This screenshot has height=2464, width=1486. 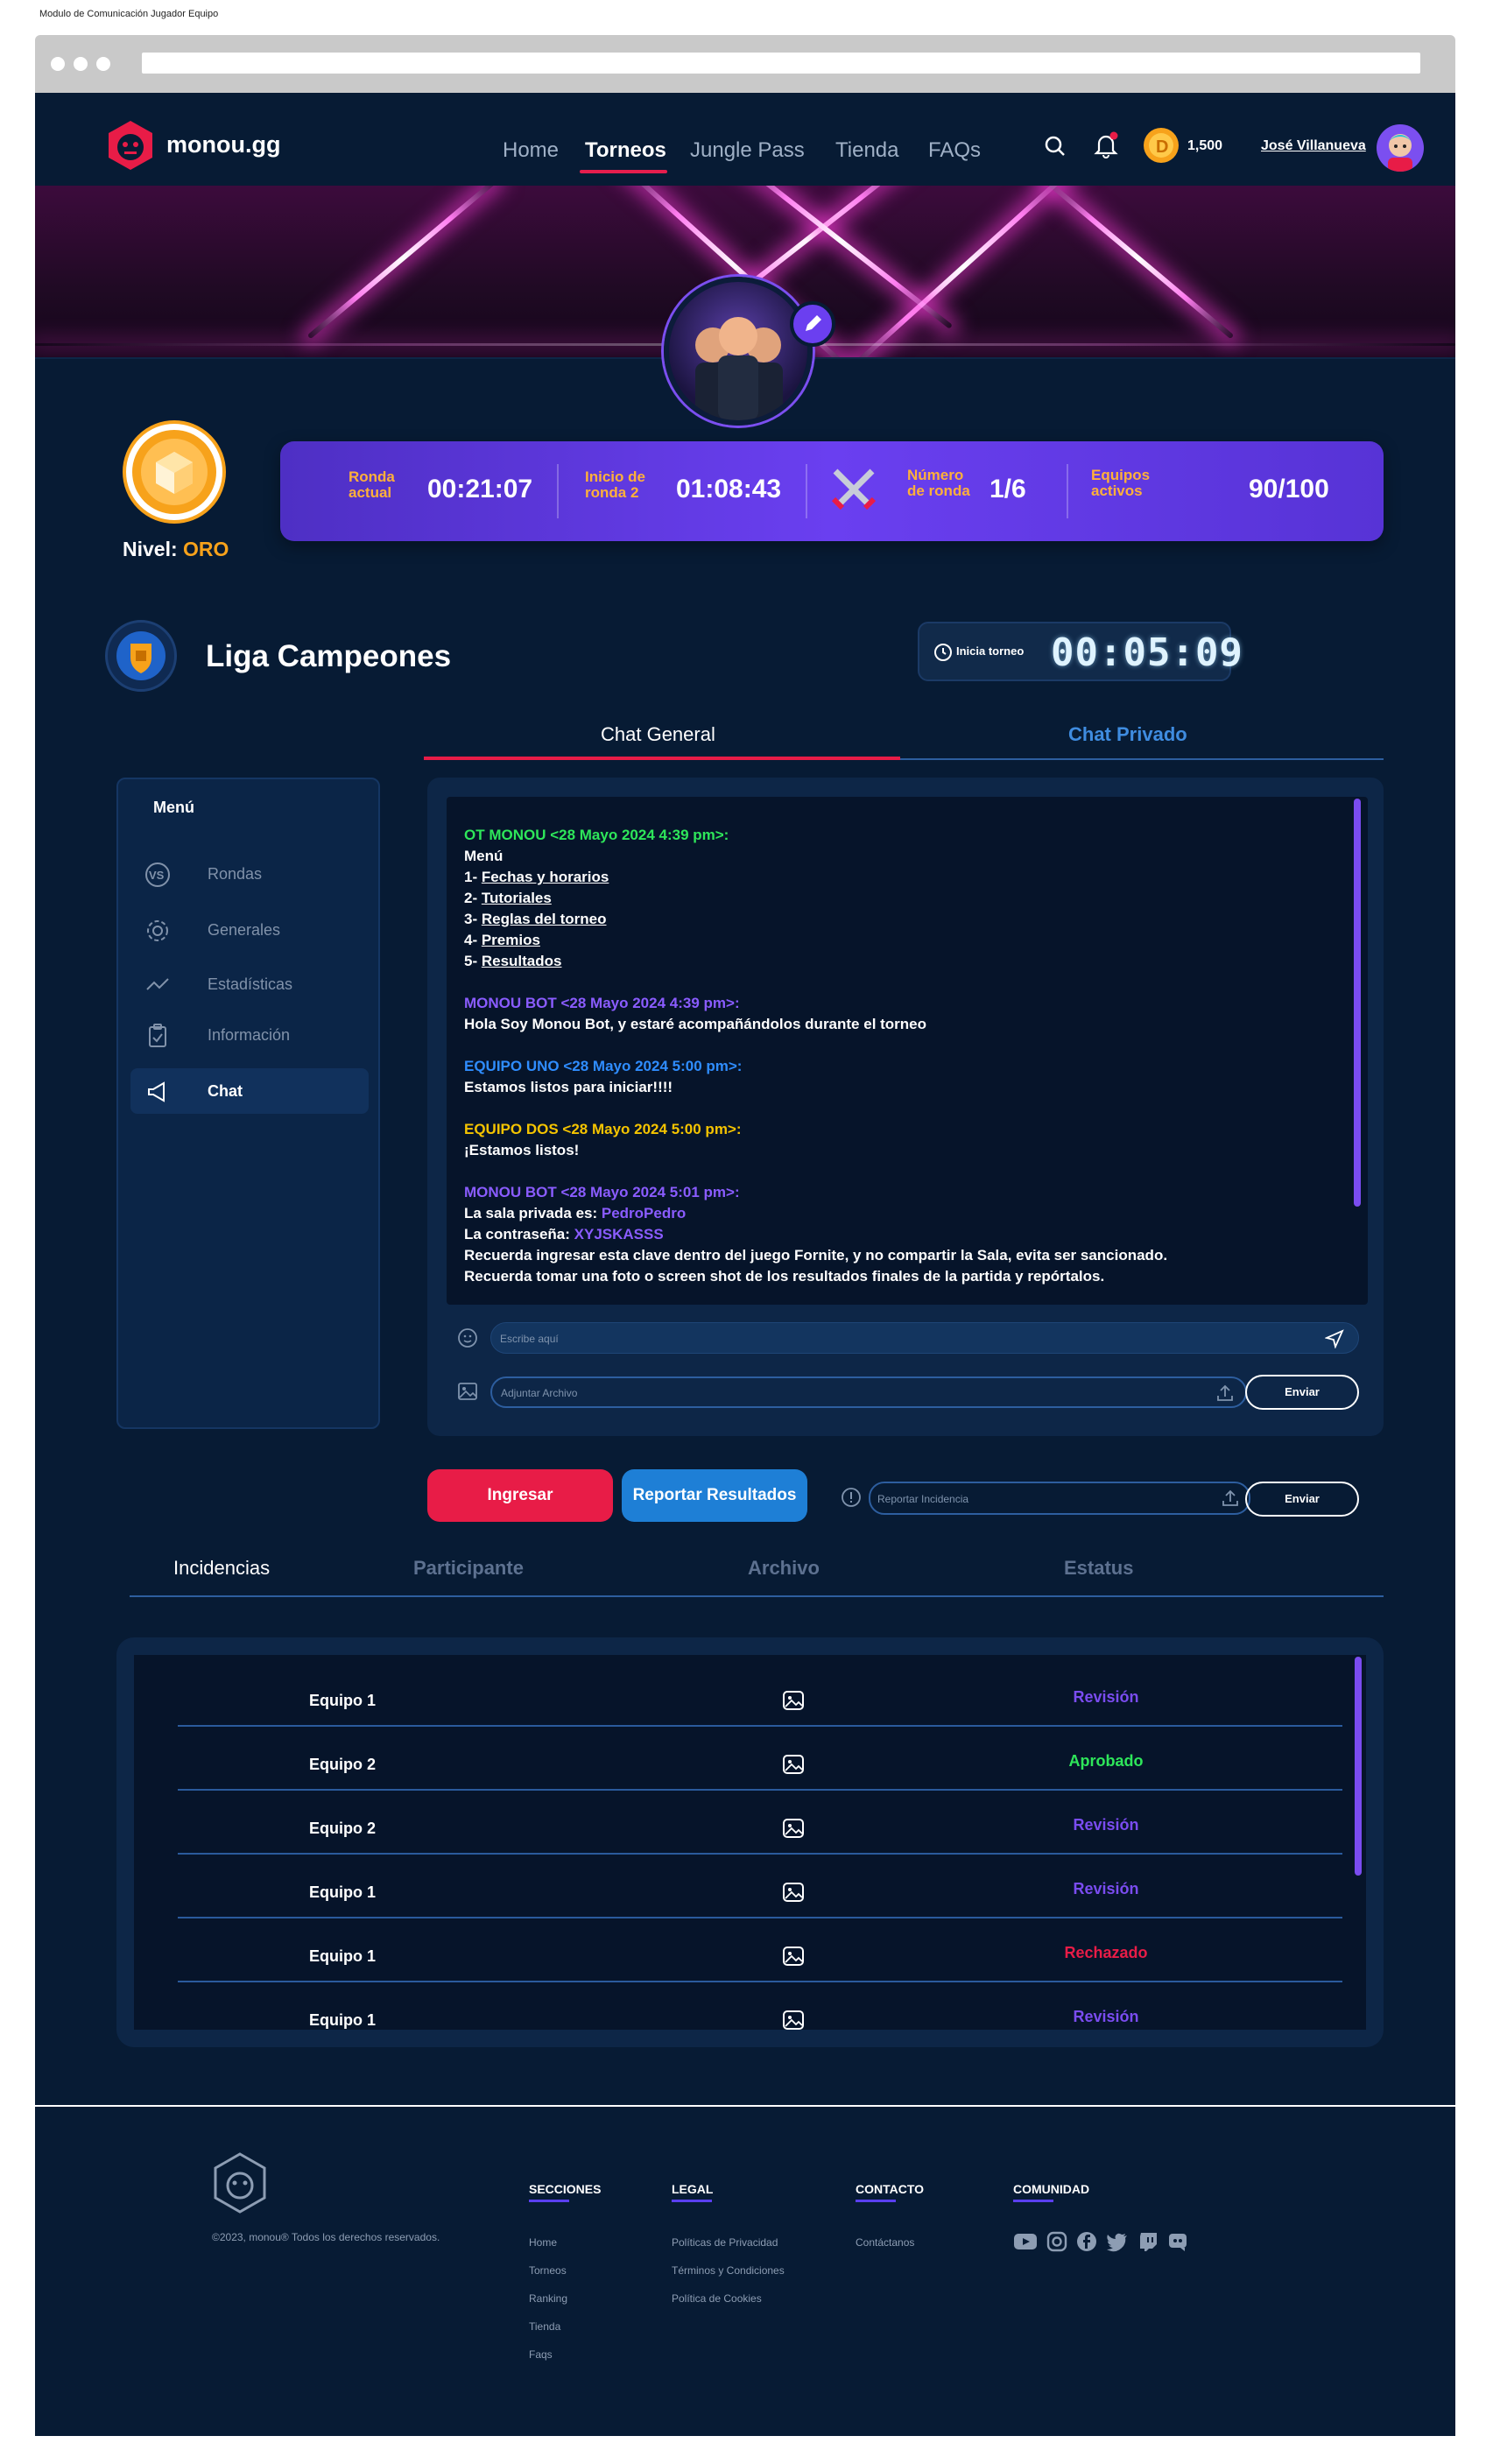 I want to click on footer-link-privacy: Políticas de Privacidad, so click(x=725, y=2242).